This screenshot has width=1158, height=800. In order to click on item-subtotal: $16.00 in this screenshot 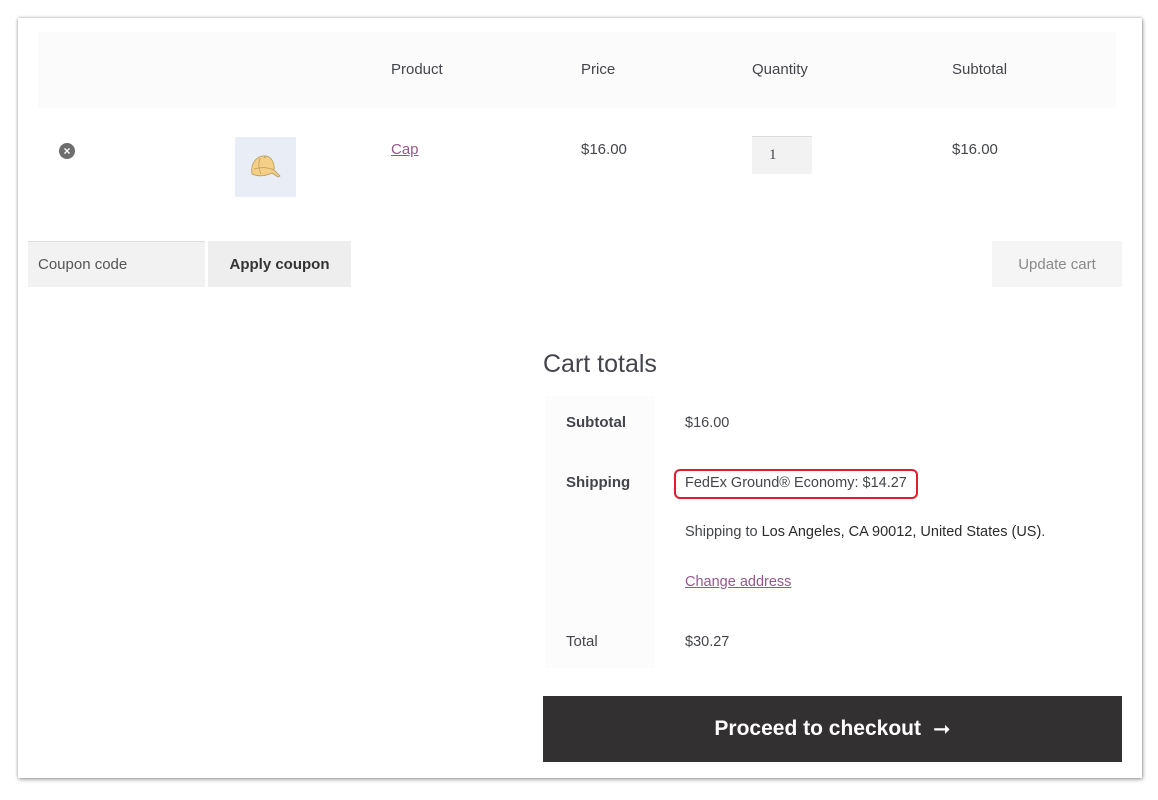, I will do `click(975, 149)`.